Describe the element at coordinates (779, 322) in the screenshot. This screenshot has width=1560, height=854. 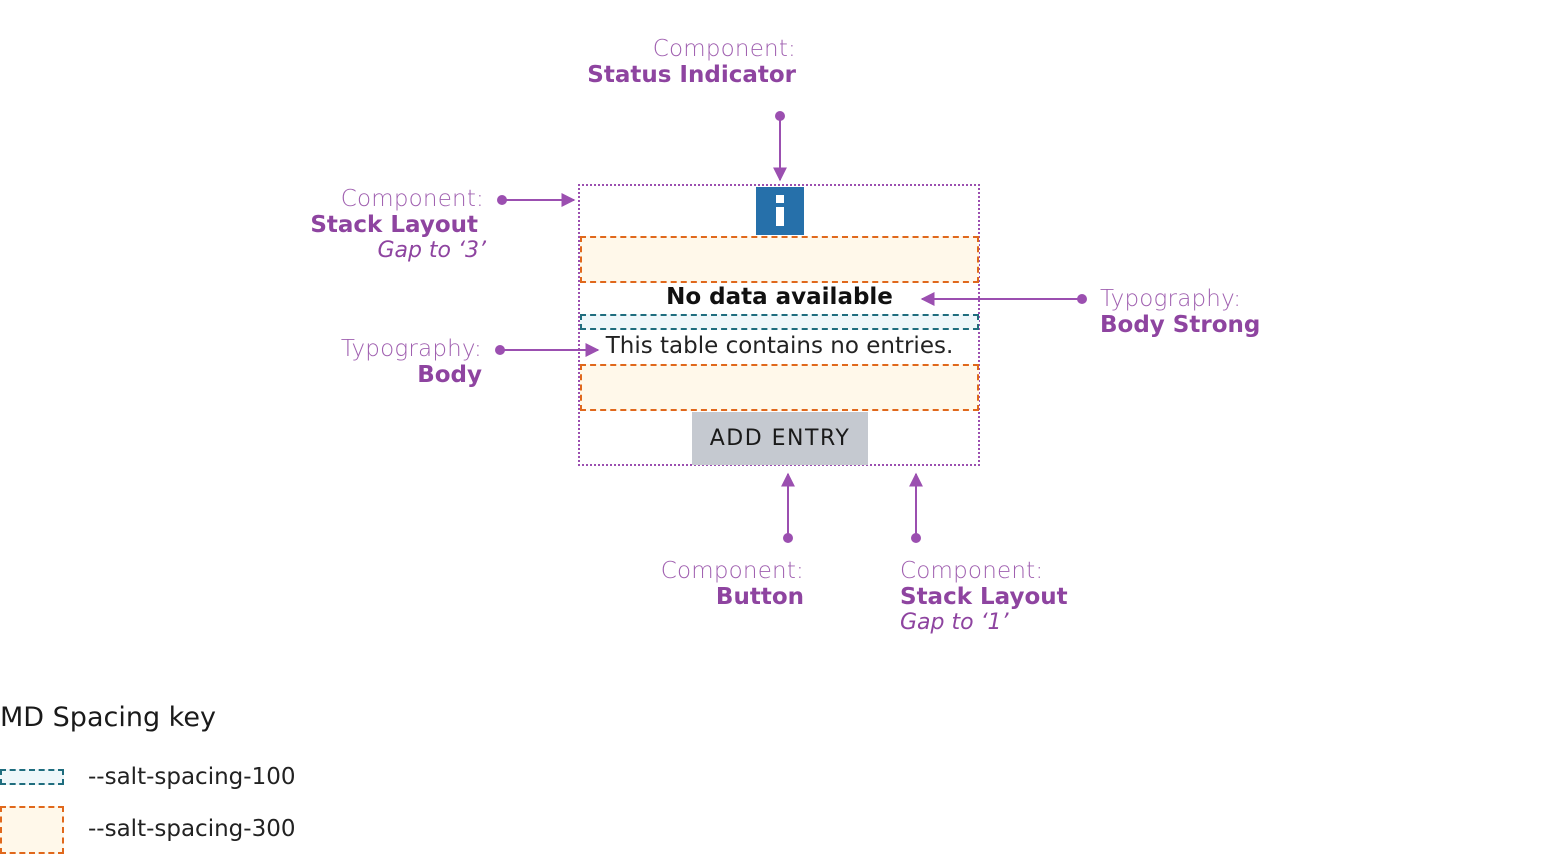
I see `spacing-100-gap` at that location.